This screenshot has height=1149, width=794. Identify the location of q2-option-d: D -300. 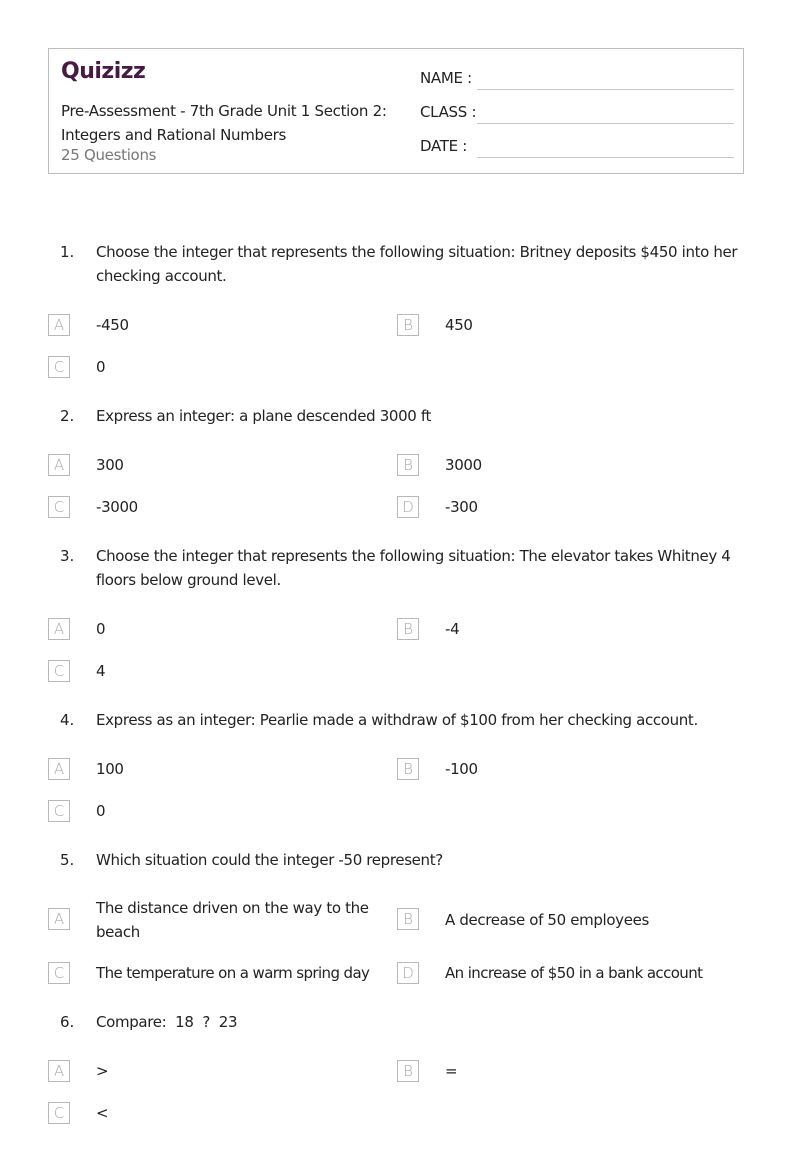
(567, 519).